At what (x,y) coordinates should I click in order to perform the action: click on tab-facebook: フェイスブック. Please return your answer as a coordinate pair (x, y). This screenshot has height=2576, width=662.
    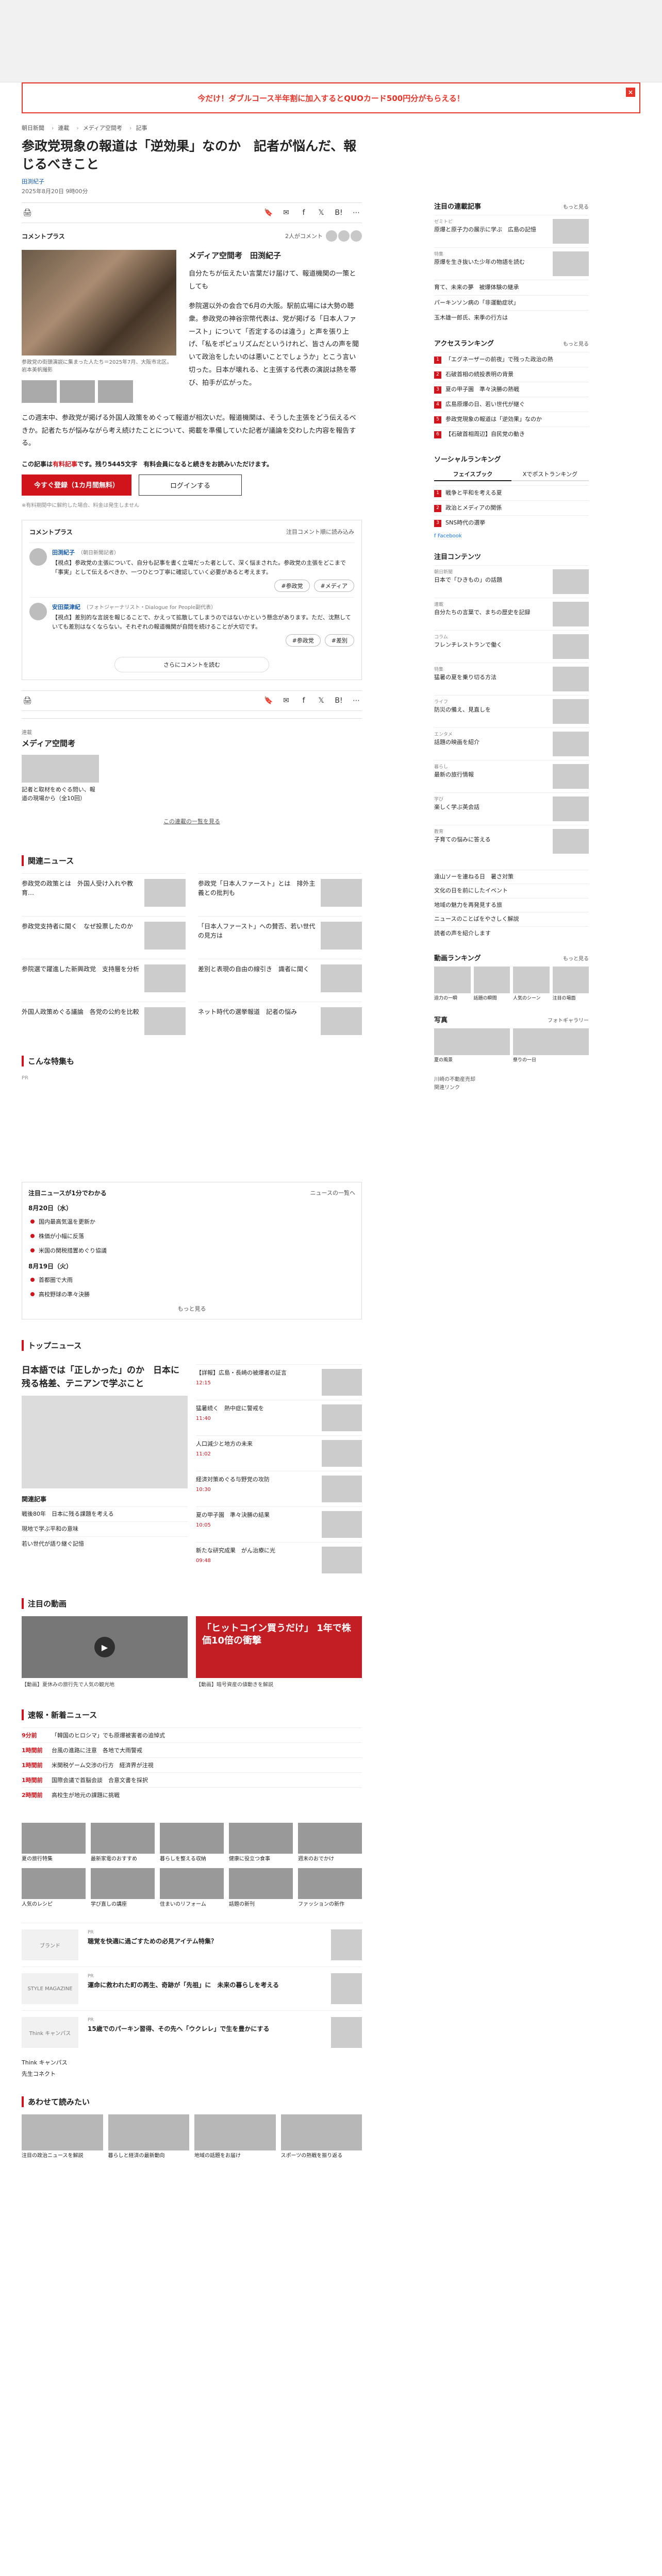
    Looking at the image, I should click on (472, 474).